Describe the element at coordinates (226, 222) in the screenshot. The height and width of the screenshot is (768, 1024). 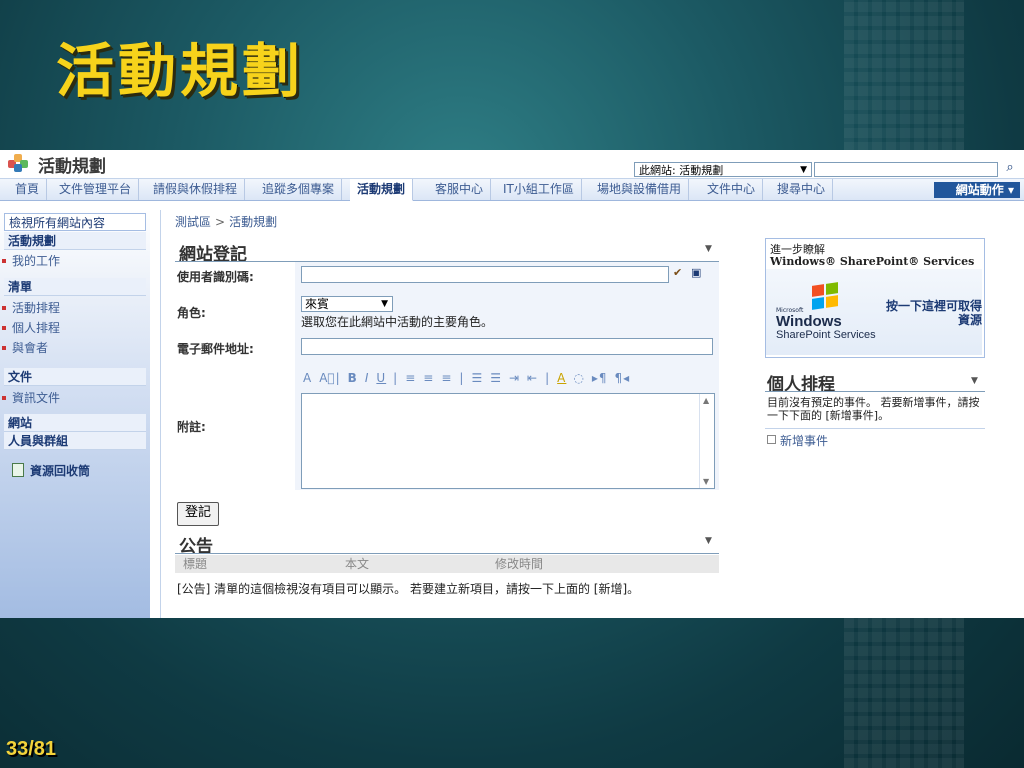
I see `breadcrumb: 測試區 > 活動規劃` at that location.